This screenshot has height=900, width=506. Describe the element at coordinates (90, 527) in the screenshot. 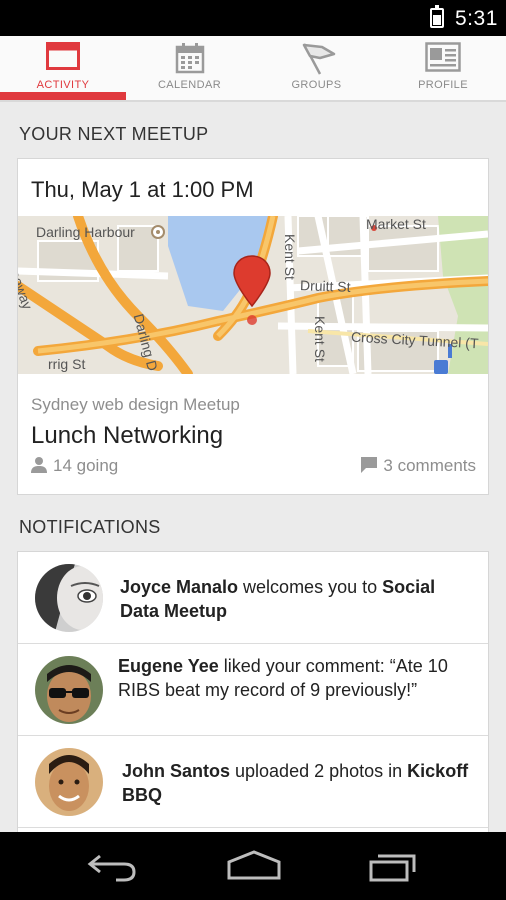

I see `section-title-notifications: NOTIFICATIONS` at that location.